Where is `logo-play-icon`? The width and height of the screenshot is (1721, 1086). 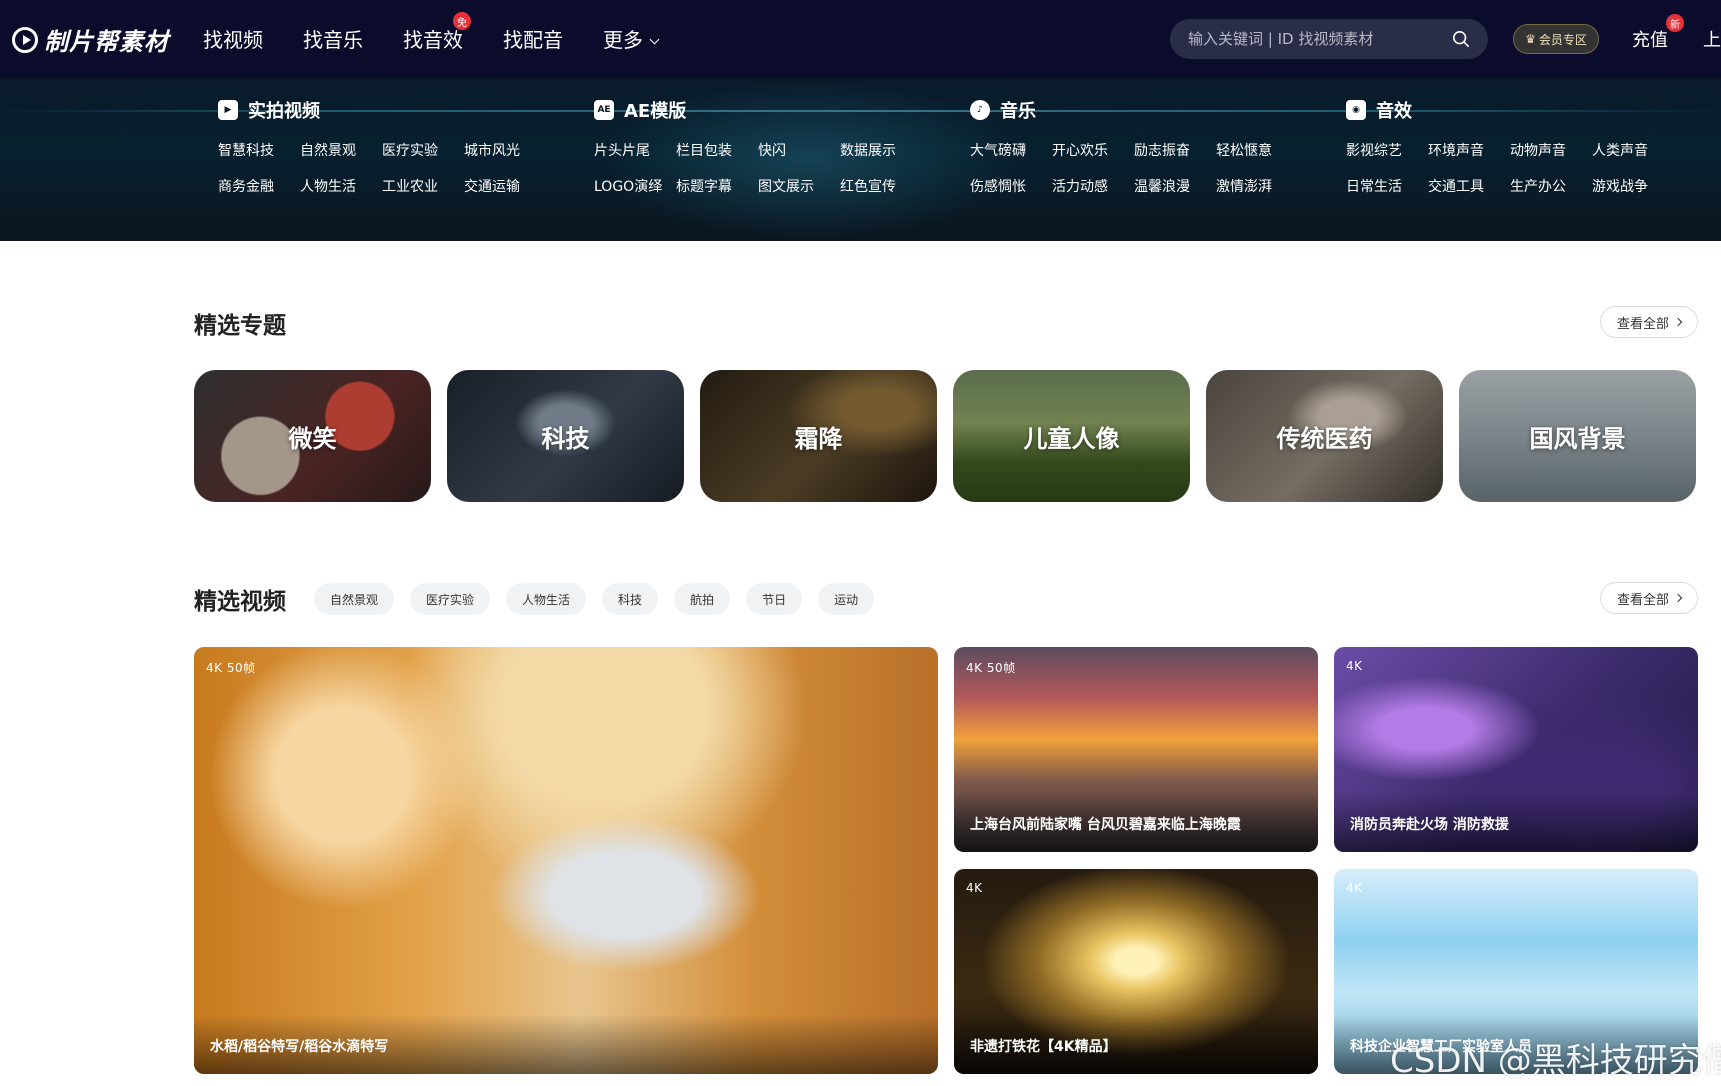
logo-play-icon is located at coordinates (25, 39).